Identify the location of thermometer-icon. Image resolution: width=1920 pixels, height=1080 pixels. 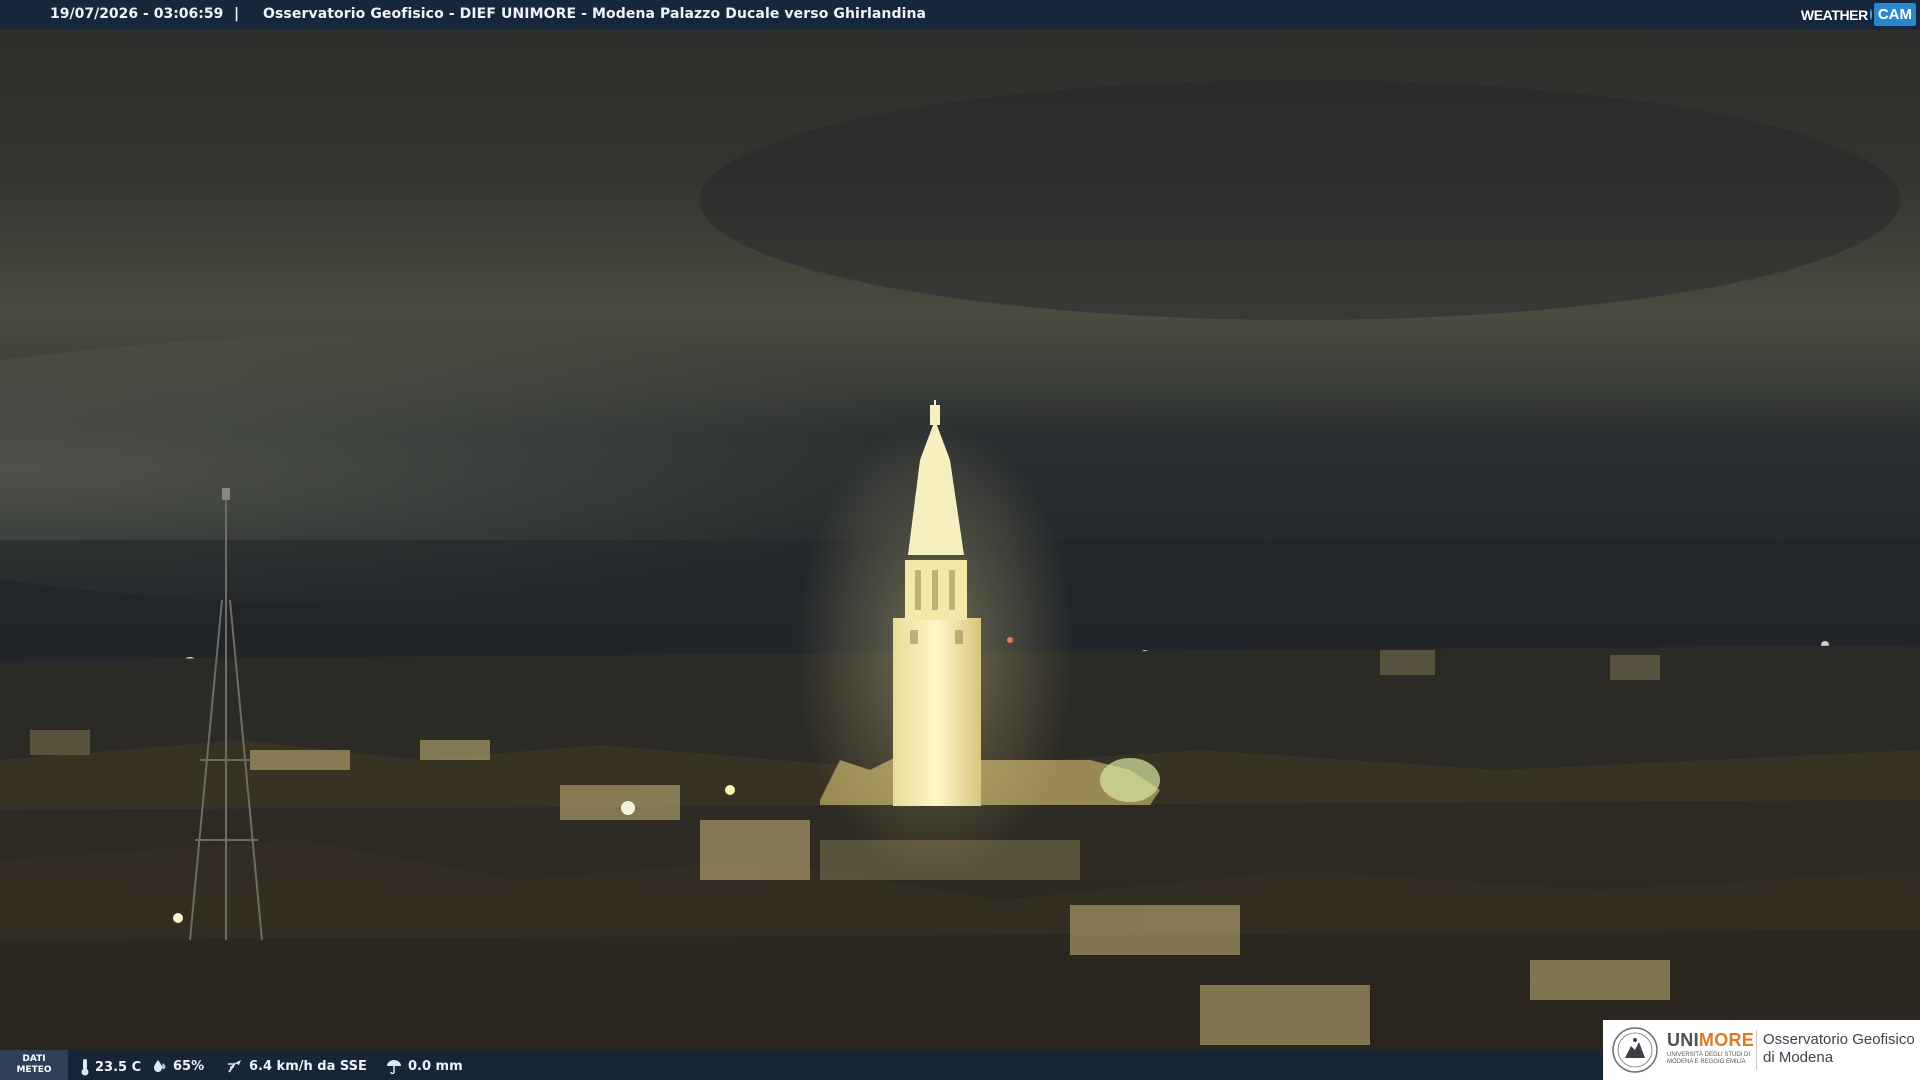
(85, 1067).